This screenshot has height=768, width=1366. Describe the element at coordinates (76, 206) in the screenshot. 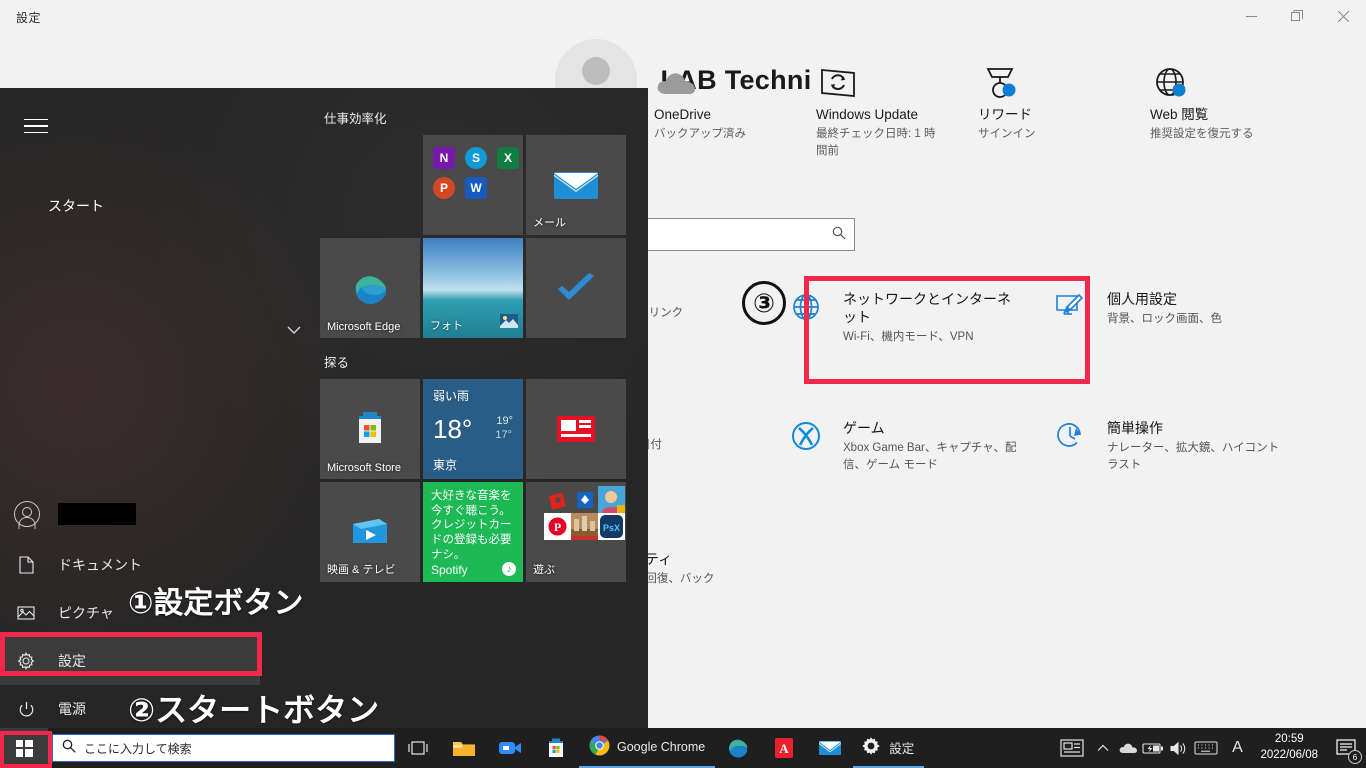

I see `start-menu-label: スタート` at that location.